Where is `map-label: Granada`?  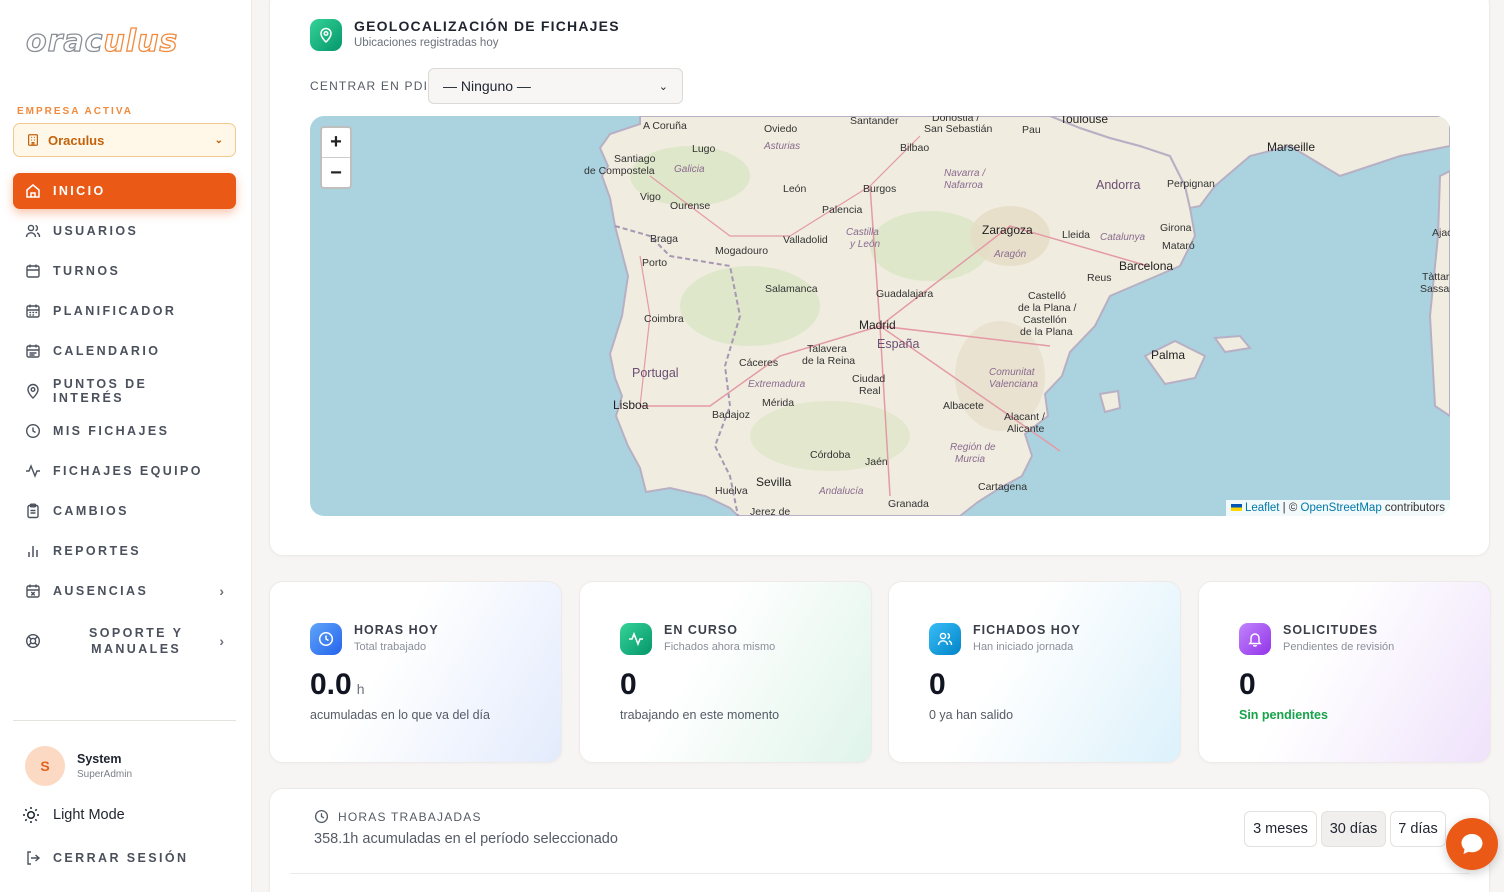 map-label: Granada is located at coordinates (908, 504).